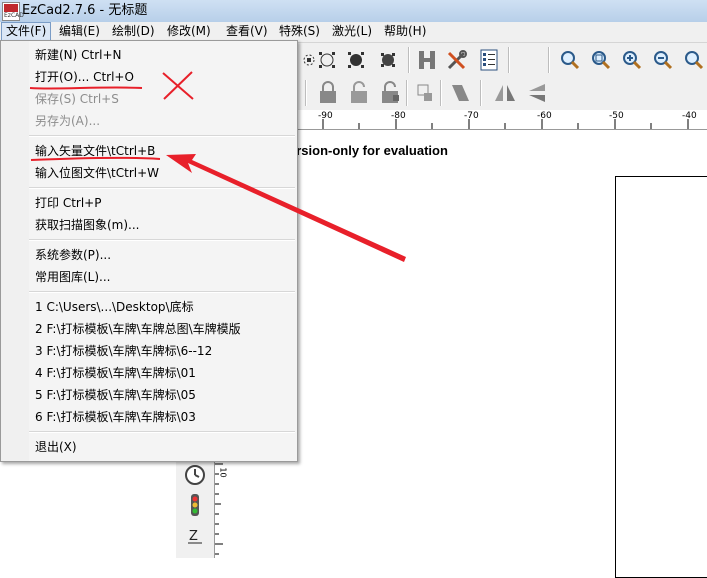 This screenshot has width=707, height=578. Describe the element at coordinates (86, 88) in the screenshot. I see `underline-open-annotation` at that location.